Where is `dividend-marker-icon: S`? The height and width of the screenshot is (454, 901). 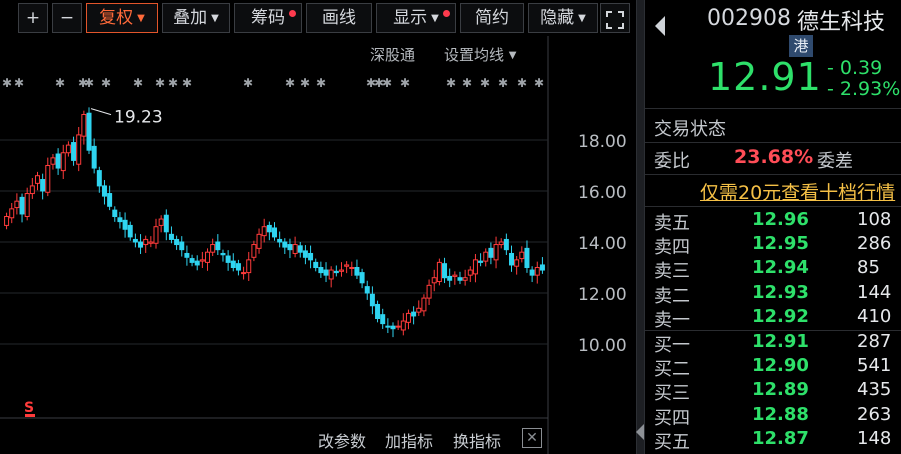
dividend-marker-icon: S is located at coordinates (29, 408).